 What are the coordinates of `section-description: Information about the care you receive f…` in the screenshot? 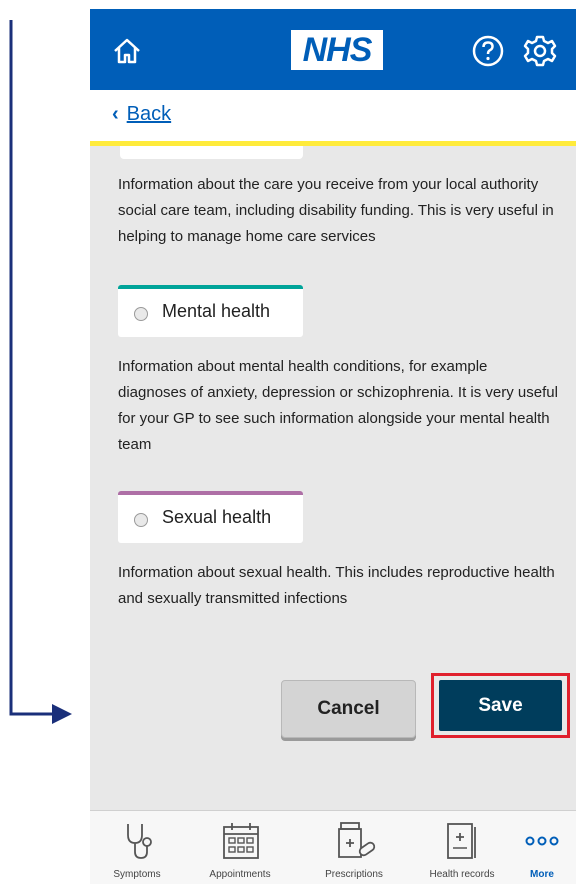 It's located at (336, 210).